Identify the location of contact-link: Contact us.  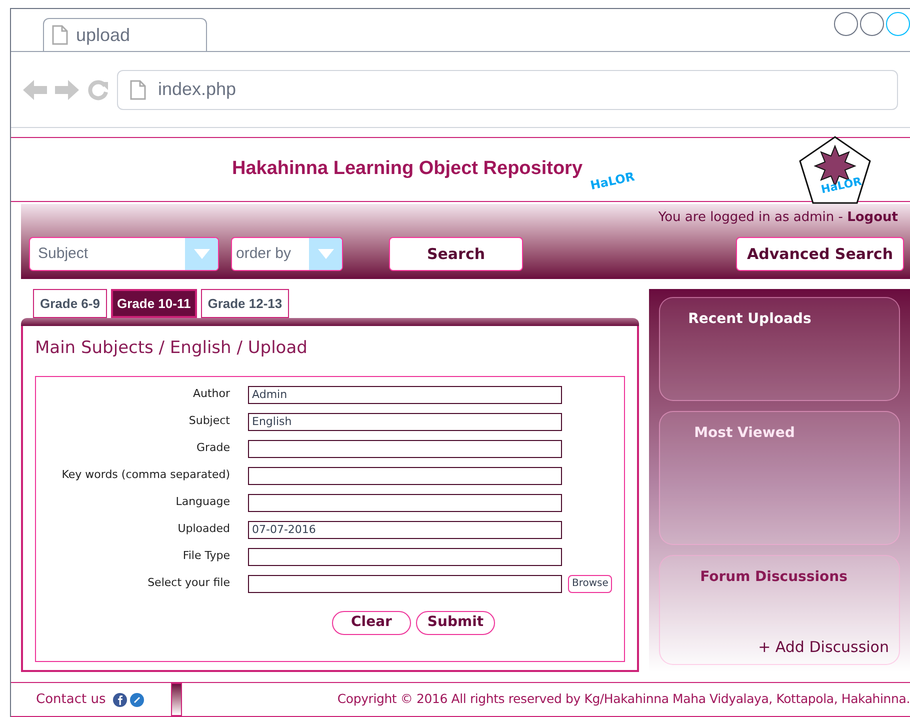
(71, 700).